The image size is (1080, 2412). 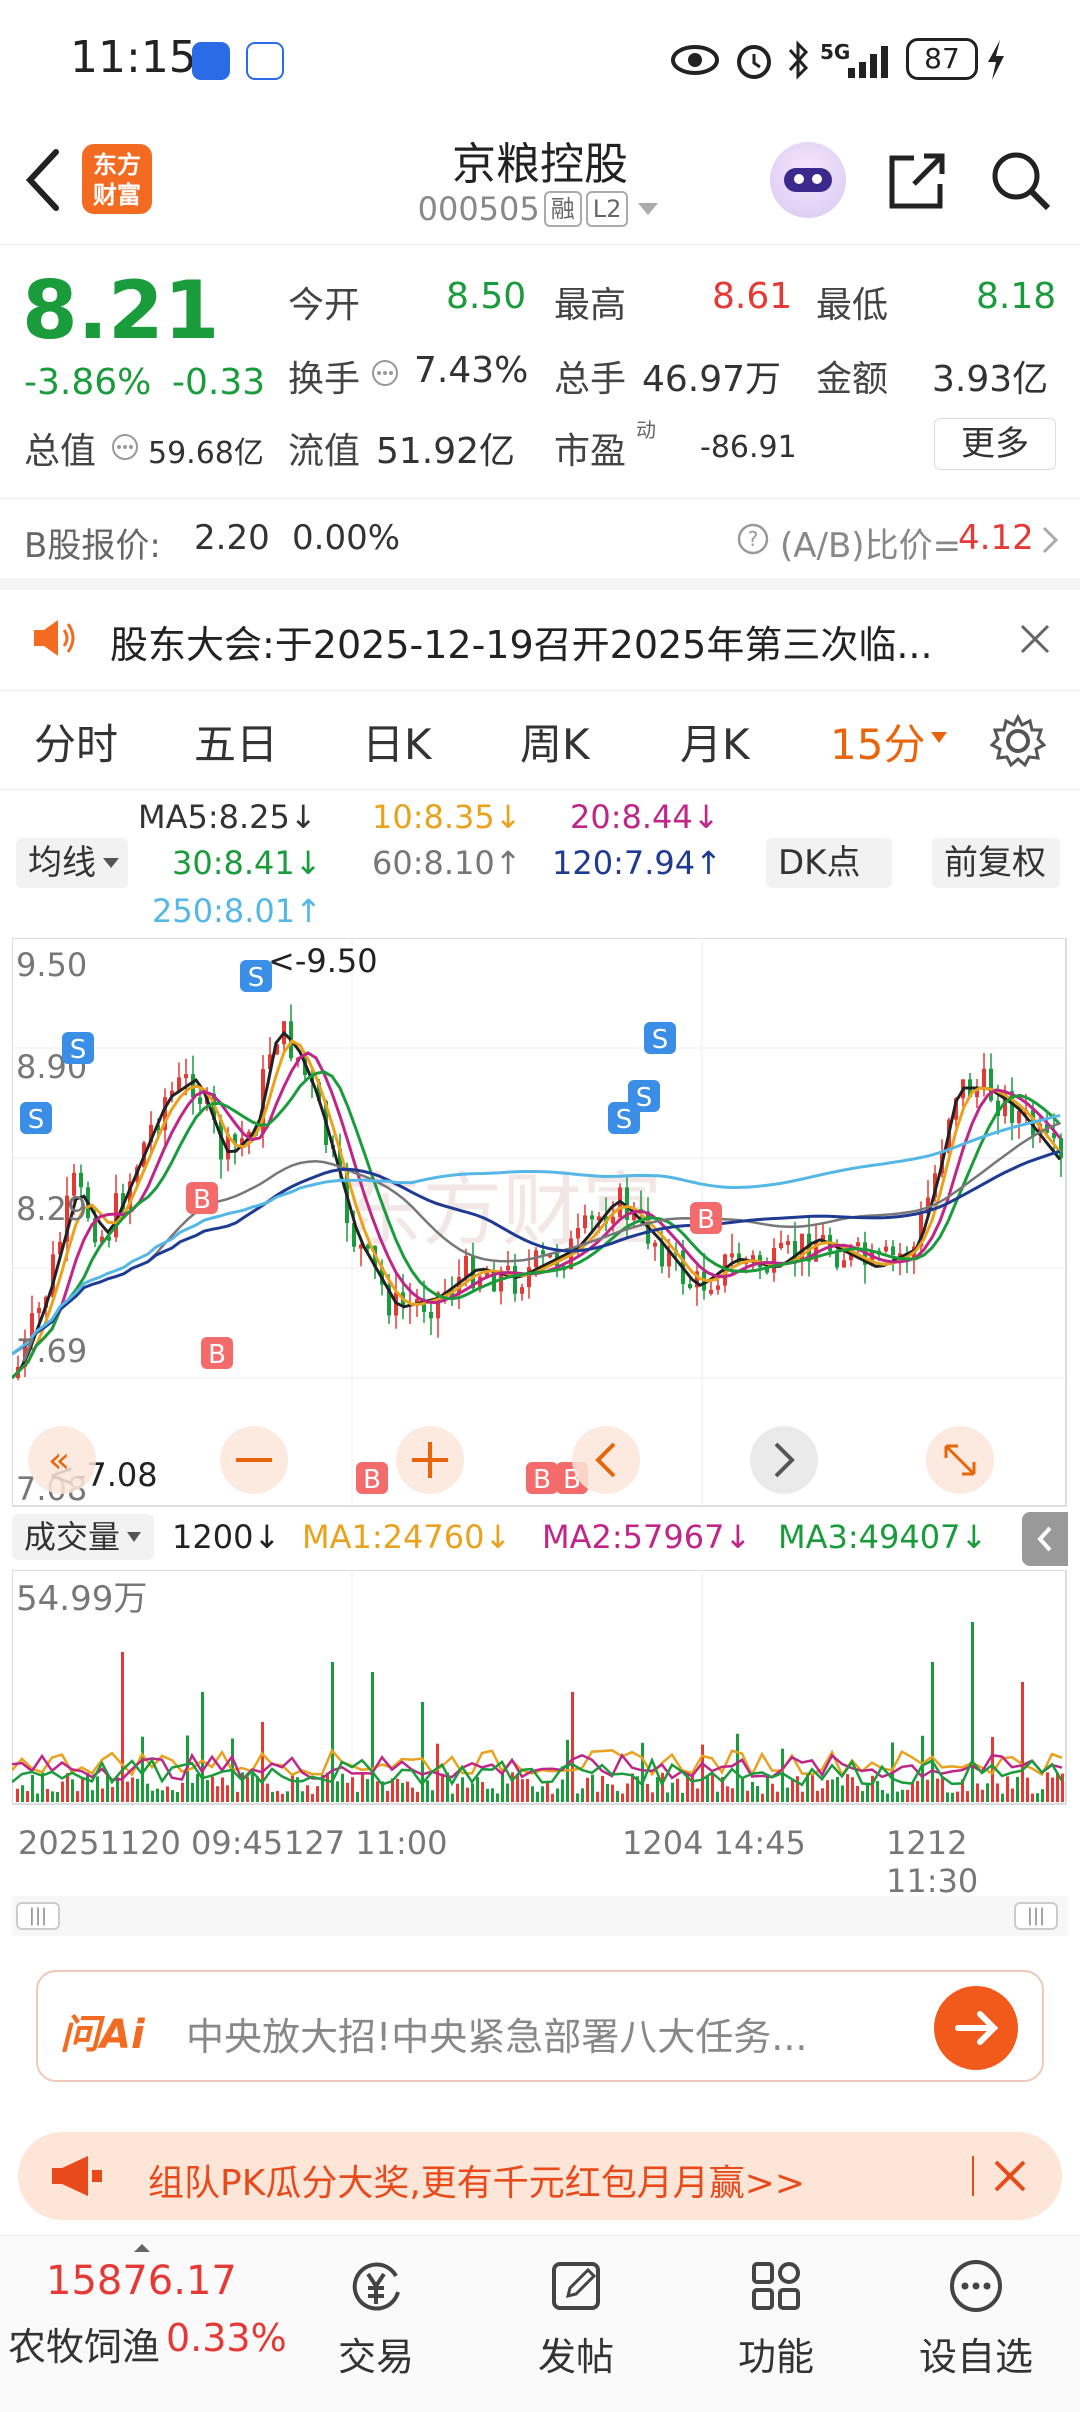 What do you see at coordinates (397, 741) in the screenshot?
I see `tab-daily-k: 日K` at bounding box center [397, 741].